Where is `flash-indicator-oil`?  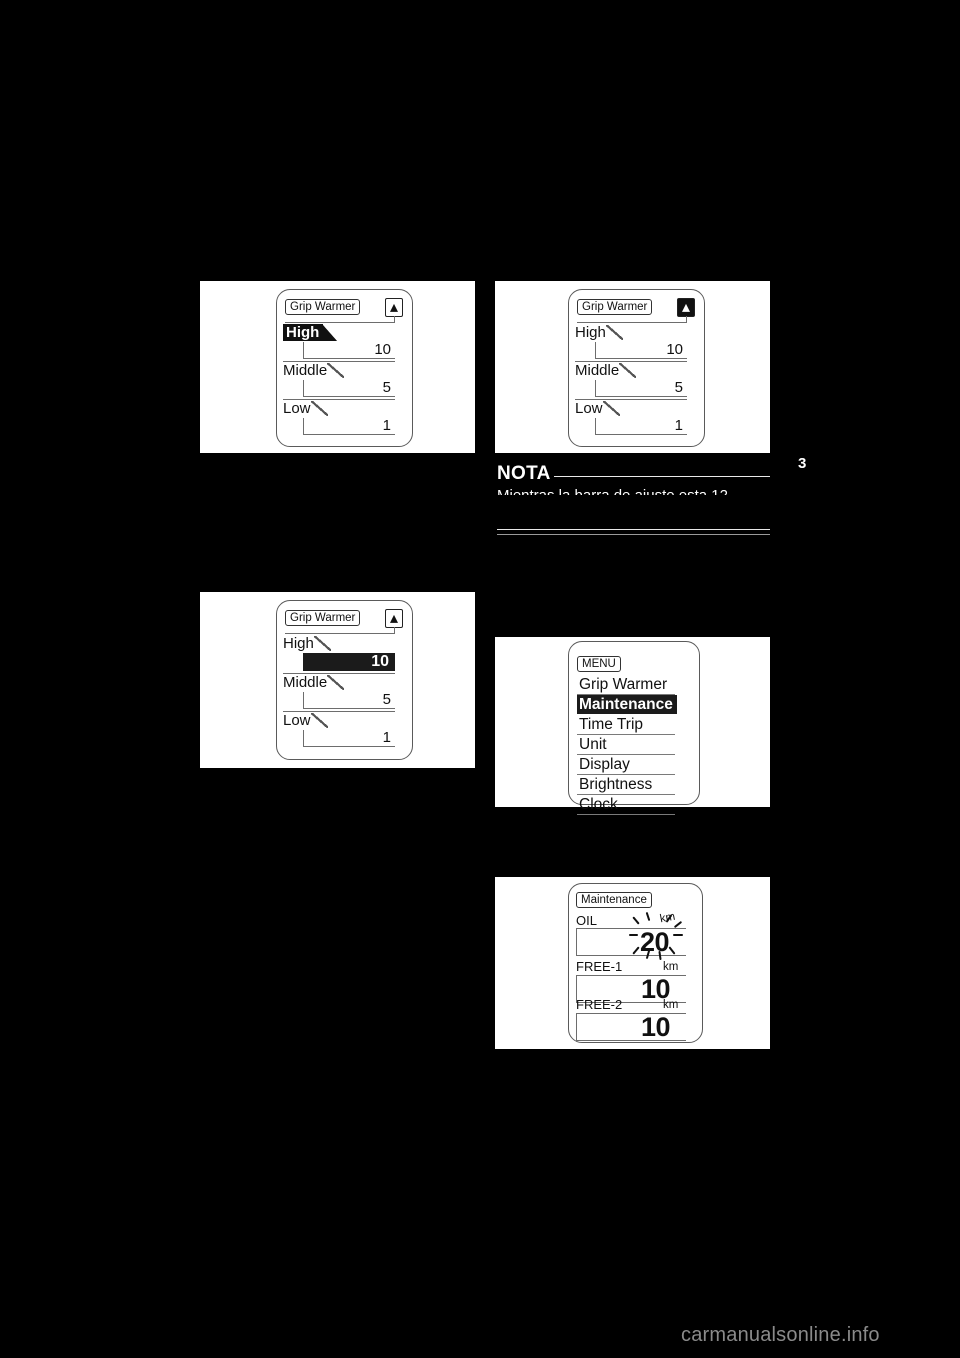
flash-indicator-oil is located at coordinates (656, 934).